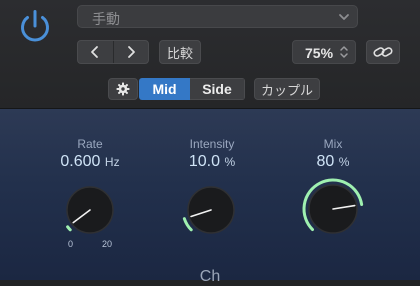 This screenshot has height=286, width=420. Describe the element at coordinates (344, 17) in the screenshot. I see `chevron-down-icon` at that location.